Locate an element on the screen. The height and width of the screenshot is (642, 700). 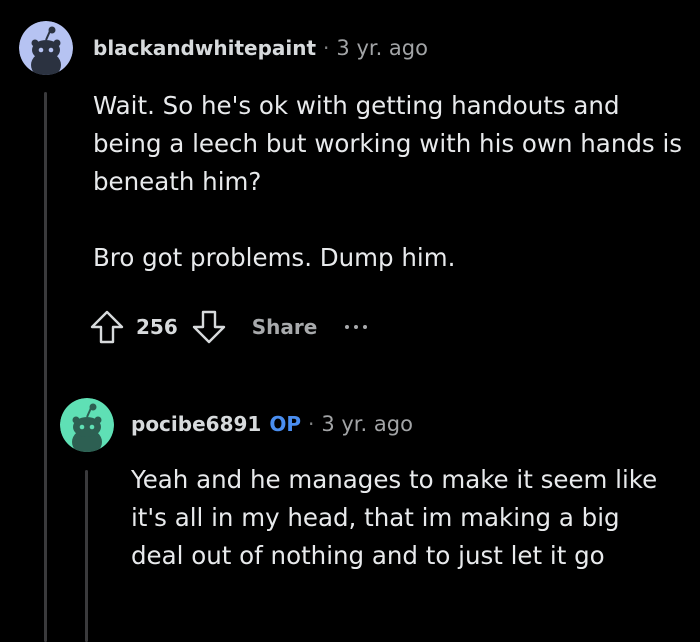
comment-actions: 256 Share is located at coordinates (228, 327).